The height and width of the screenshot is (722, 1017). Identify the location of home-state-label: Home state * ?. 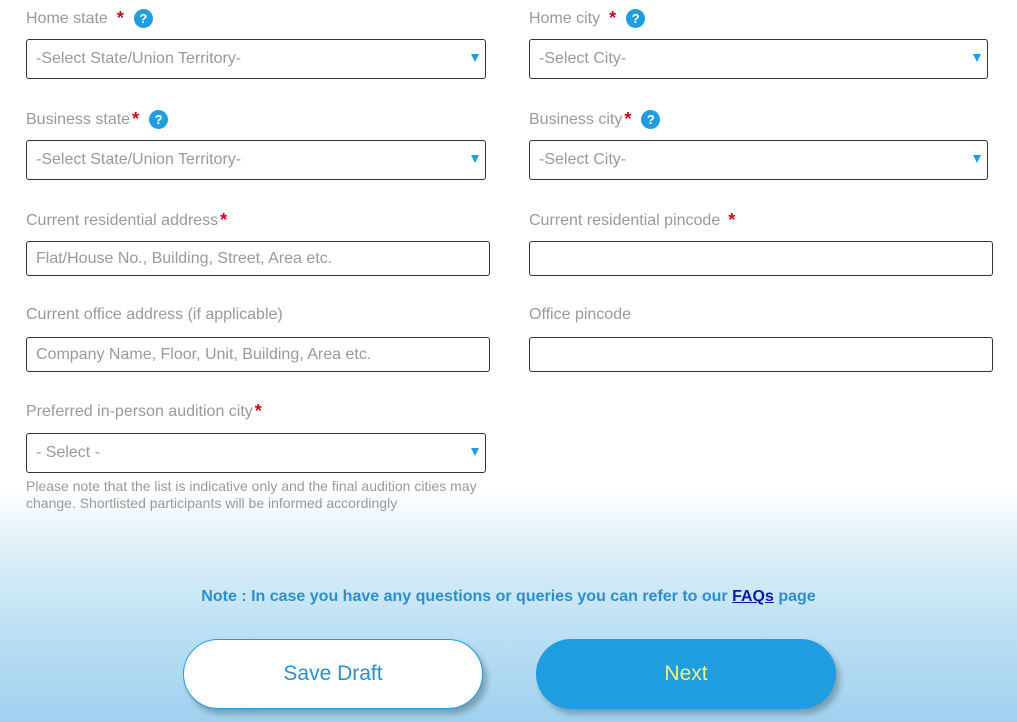
(89, 18).